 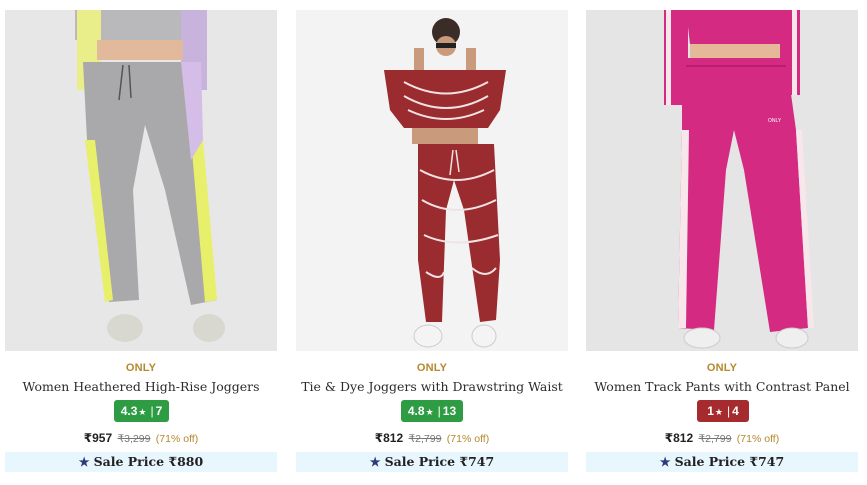 I want to click on rating-badge: 1★ | 4, so click(x=723, y=411).